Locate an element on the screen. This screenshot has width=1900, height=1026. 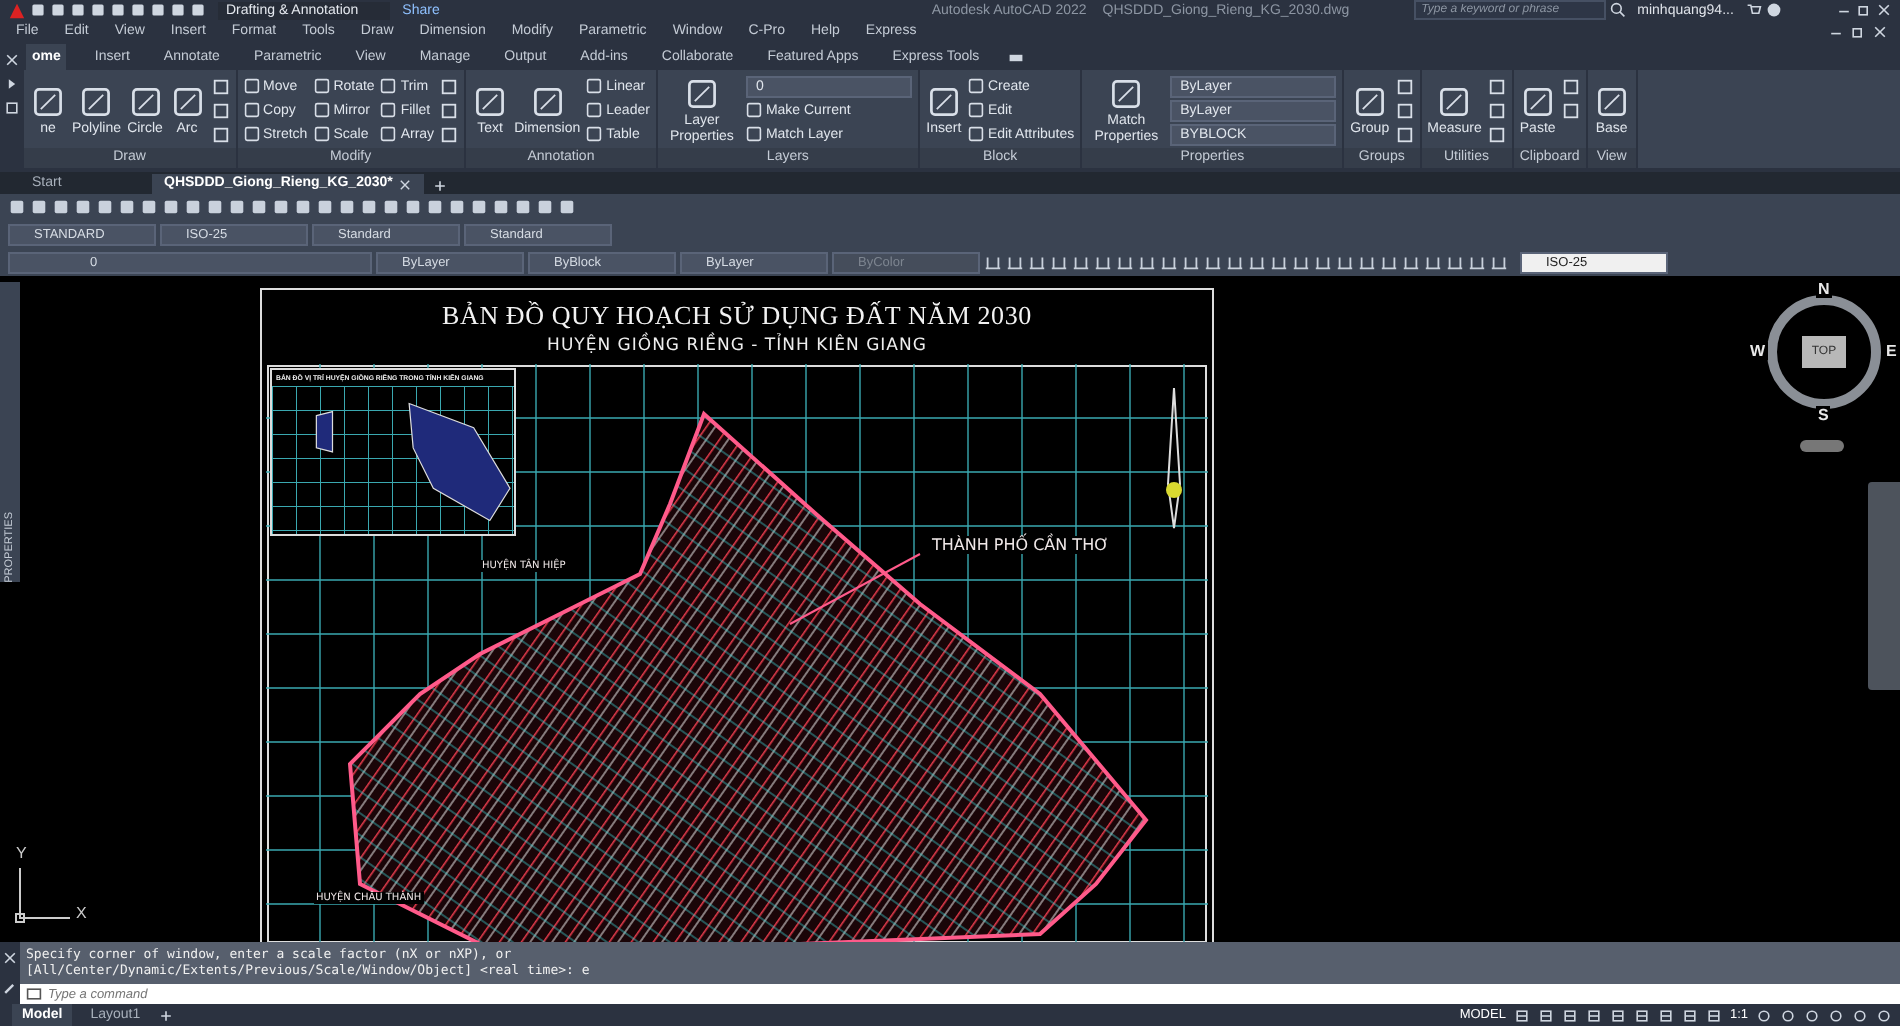
map-title: BẢN ĐỒ QUY HOẠCH SỬ DỤNG ĐẤT NĂM 2030 is located at coordinates (737, 315).